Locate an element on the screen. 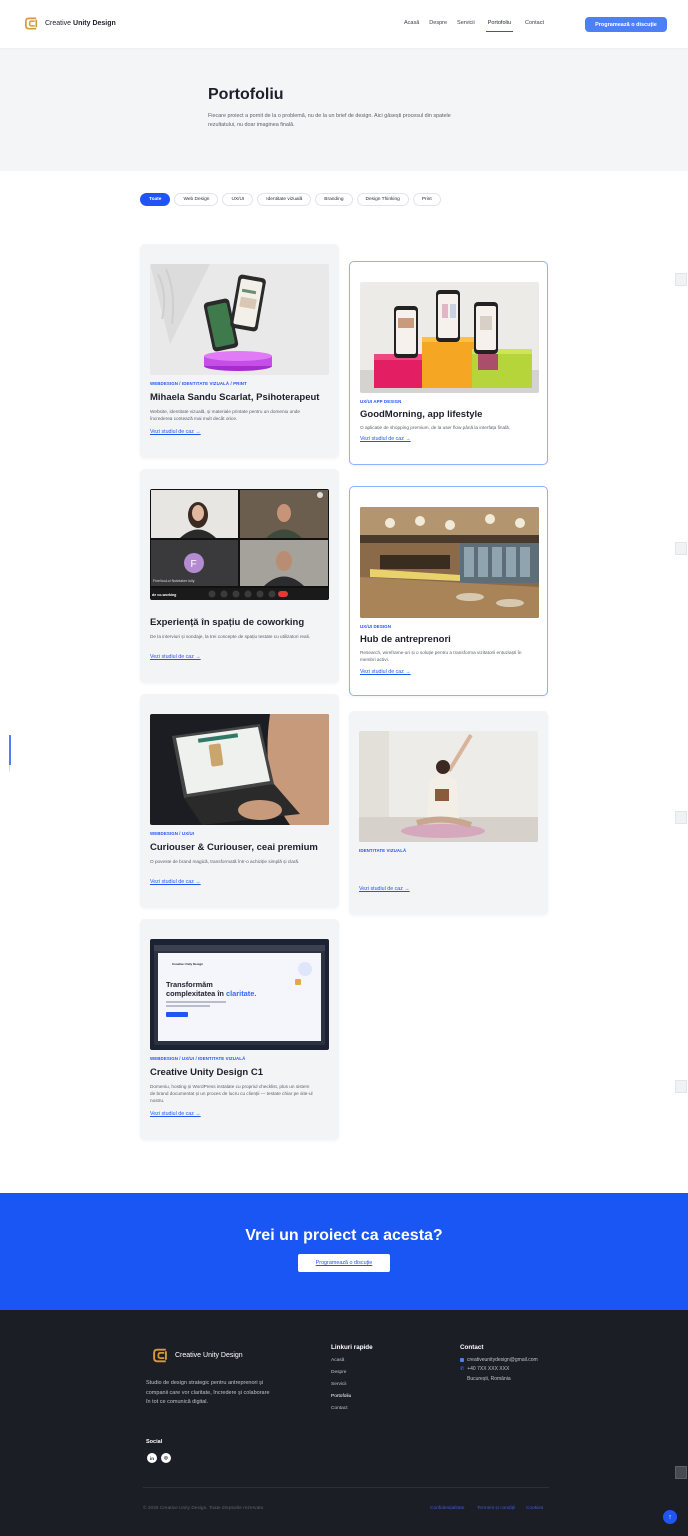 The width and height of the screenshot is (688, 1536). project-categories: IDENTITATE VIZUALĂ is located at coordinates (383, 850).